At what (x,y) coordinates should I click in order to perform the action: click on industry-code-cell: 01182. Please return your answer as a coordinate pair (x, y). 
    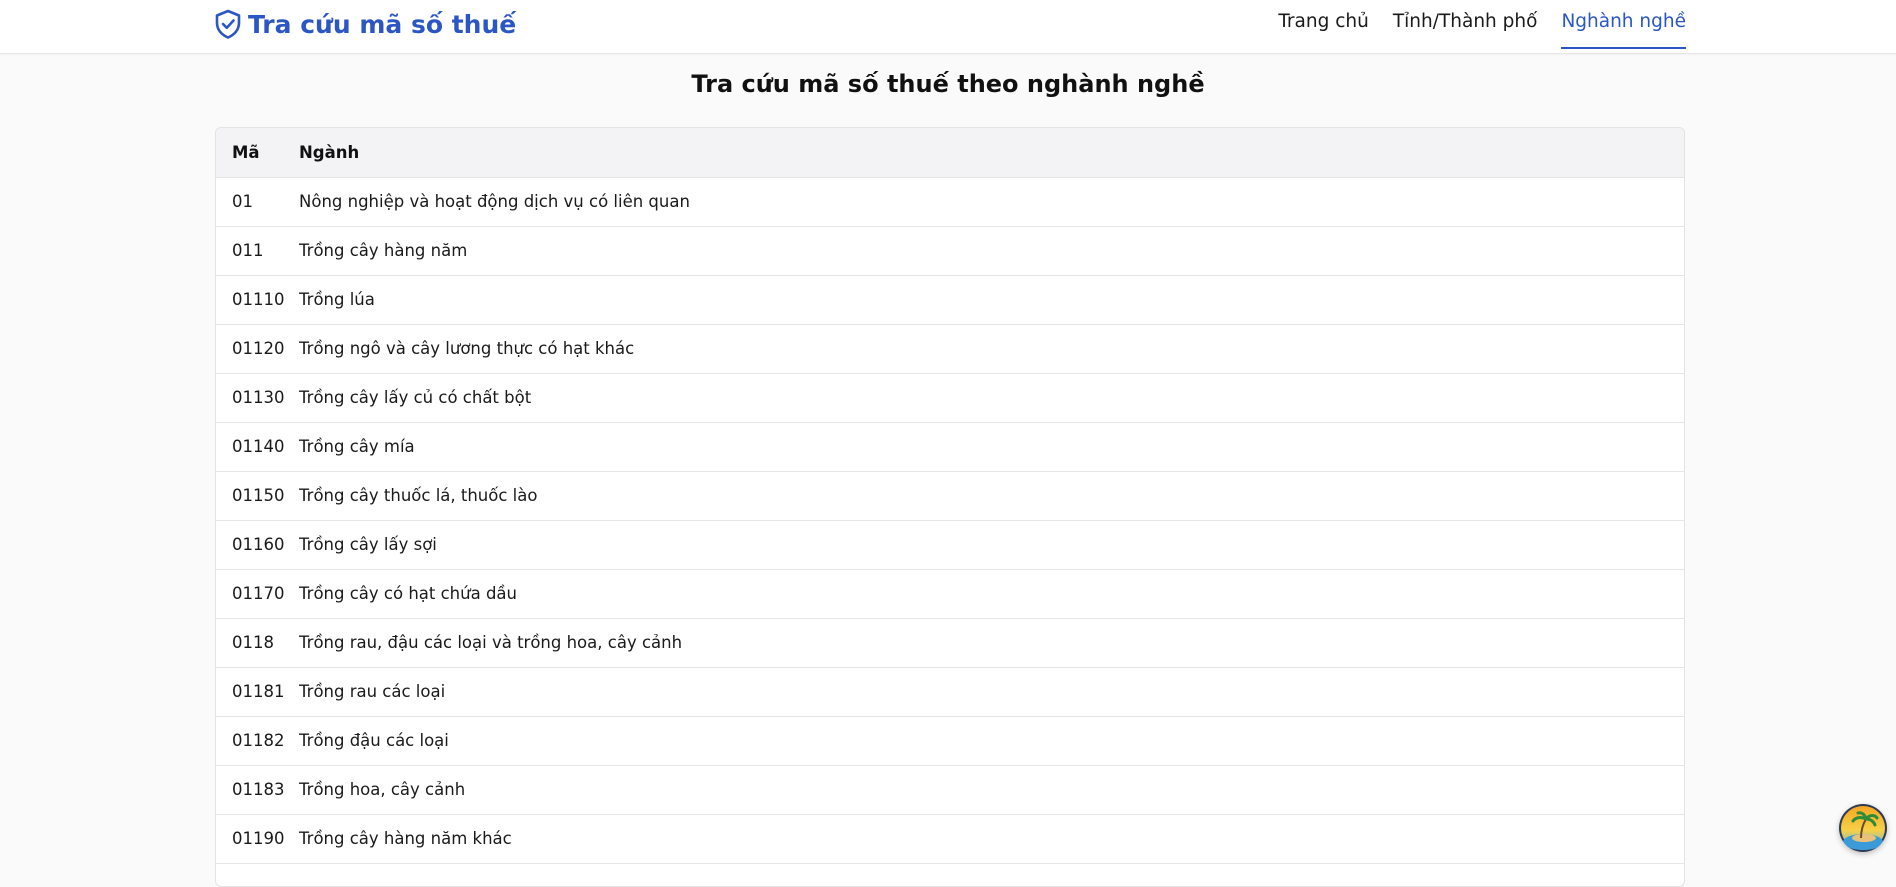
    Looking at the image, I should click on (257, 741).